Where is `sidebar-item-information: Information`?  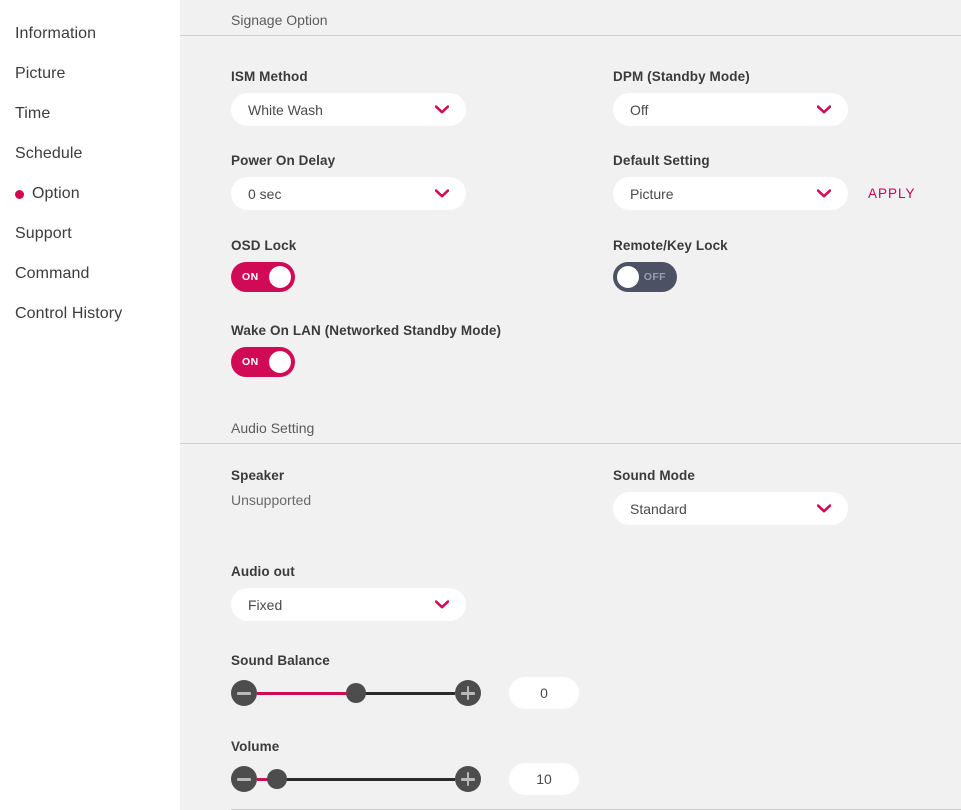
sidebar-item-information: Information is located at coordinates (90, 34).